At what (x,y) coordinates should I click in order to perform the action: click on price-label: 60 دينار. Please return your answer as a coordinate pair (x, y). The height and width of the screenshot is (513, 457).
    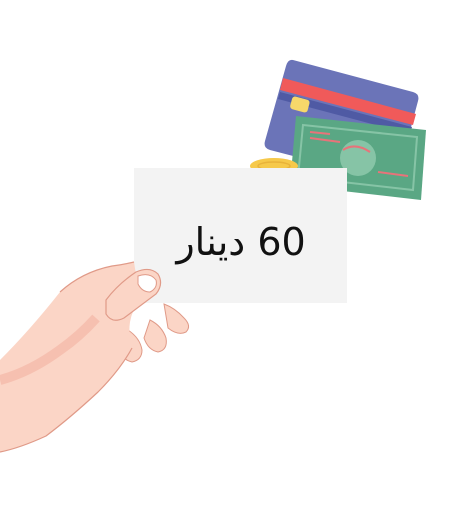
    Looking at the image, I should click on (241, 242).